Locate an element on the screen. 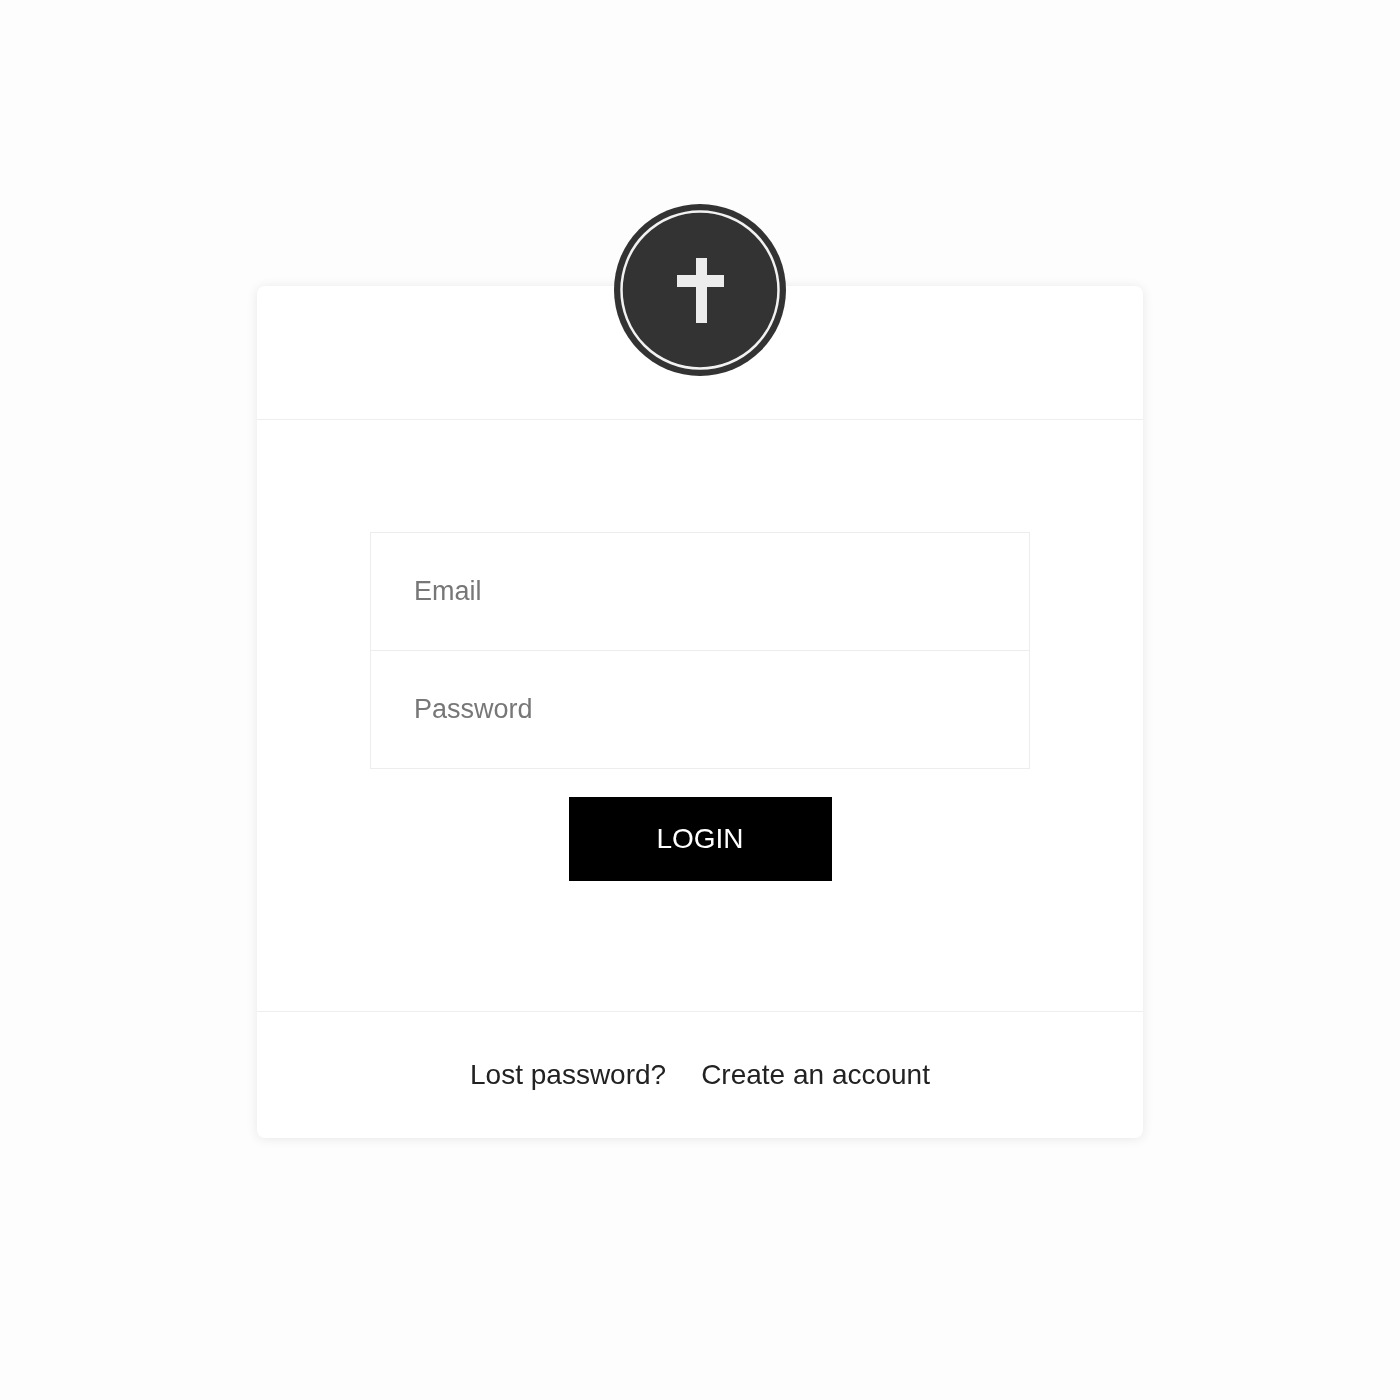 The width and height of the screenshot is (1400, 1400). footer-link: Lost password? is located at coordinates (568, 1075).